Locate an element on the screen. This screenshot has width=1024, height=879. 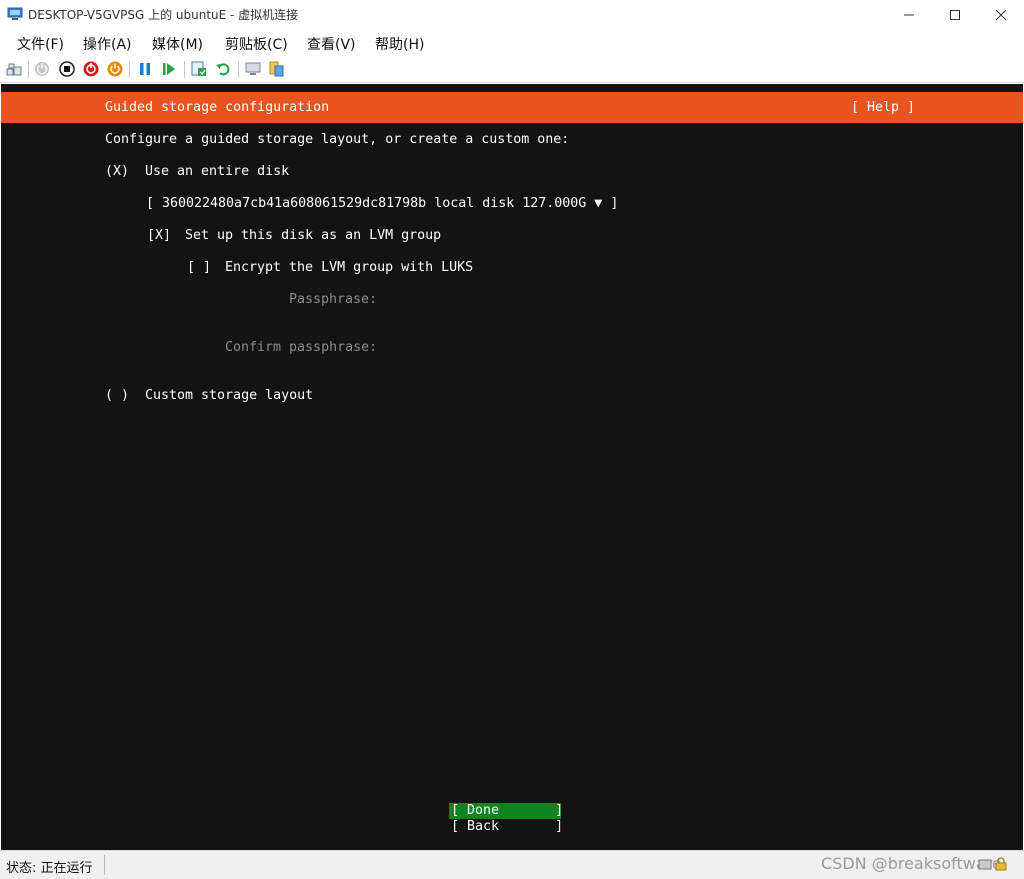
lock-status-icon is located at coordinates (1001, 864).